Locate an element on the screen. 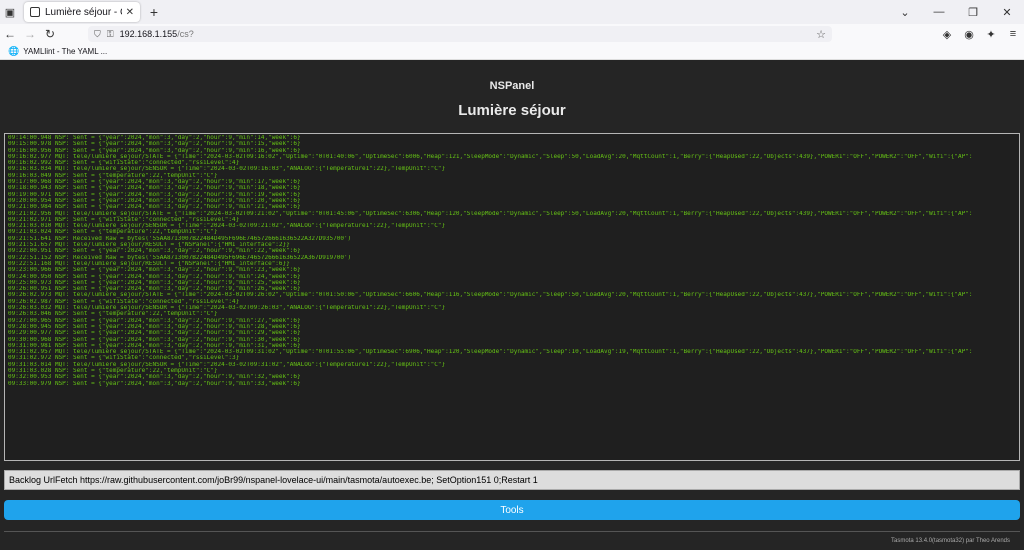 This screenshot has height=550, width=1024. browser-nav-bar: ← → ↻ ⛉ ⚿ 192.168.1.155/cs? ☆ ◈ ◉ ✦ ≡ is located at coordinates (512, 34).